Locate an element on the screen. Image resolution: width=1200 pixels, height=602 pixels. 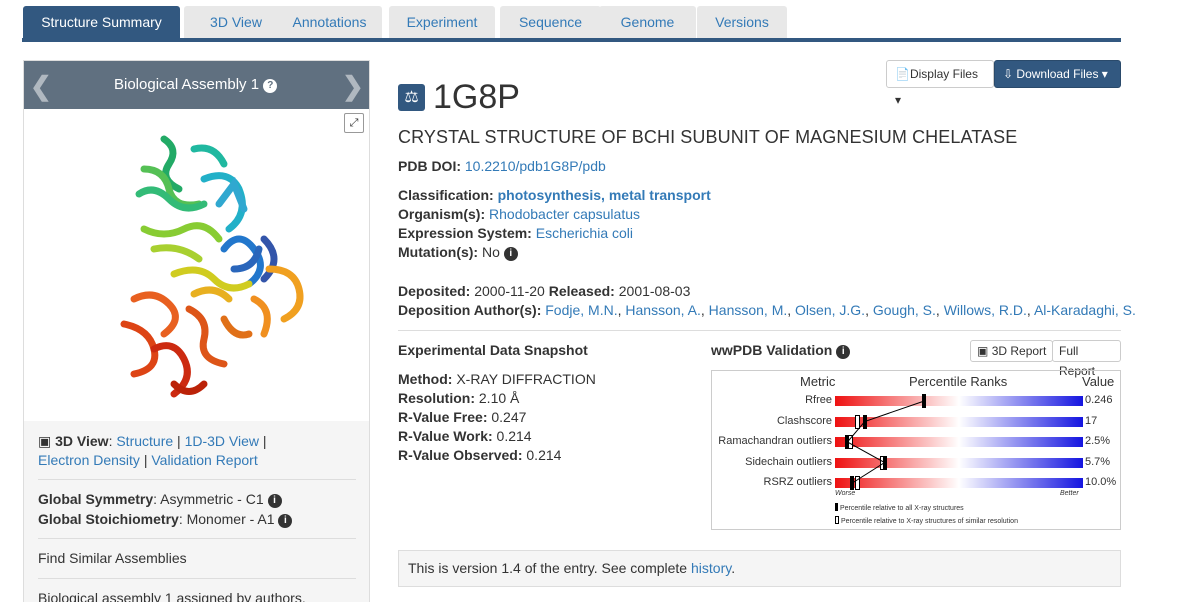
experimental-heading: Experimental Data Snapshot is located at coordinates (493, 350).